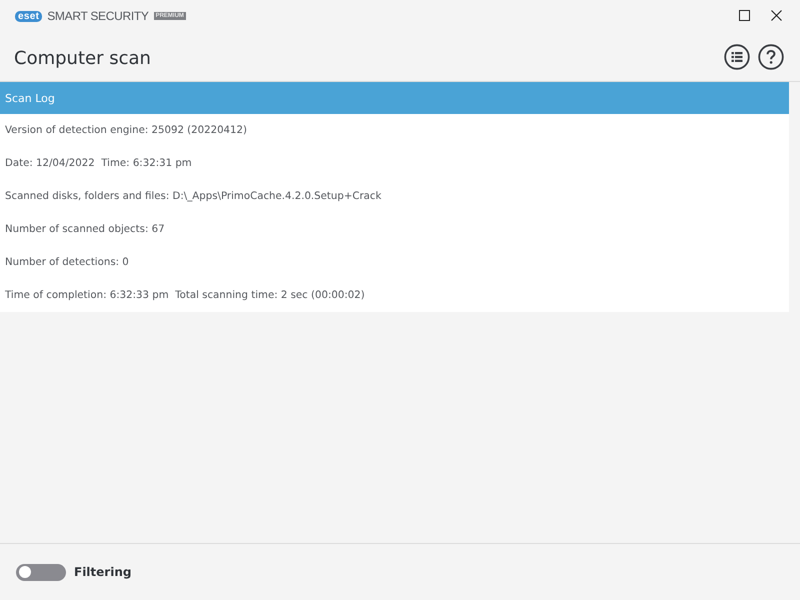 This screenshot has width=800, height=600. I want to click on log-line: Scanned disks, folders and files: D:\_Apps\PrimoCache.4.2.0.Setup+Crack, so click(193, 196).